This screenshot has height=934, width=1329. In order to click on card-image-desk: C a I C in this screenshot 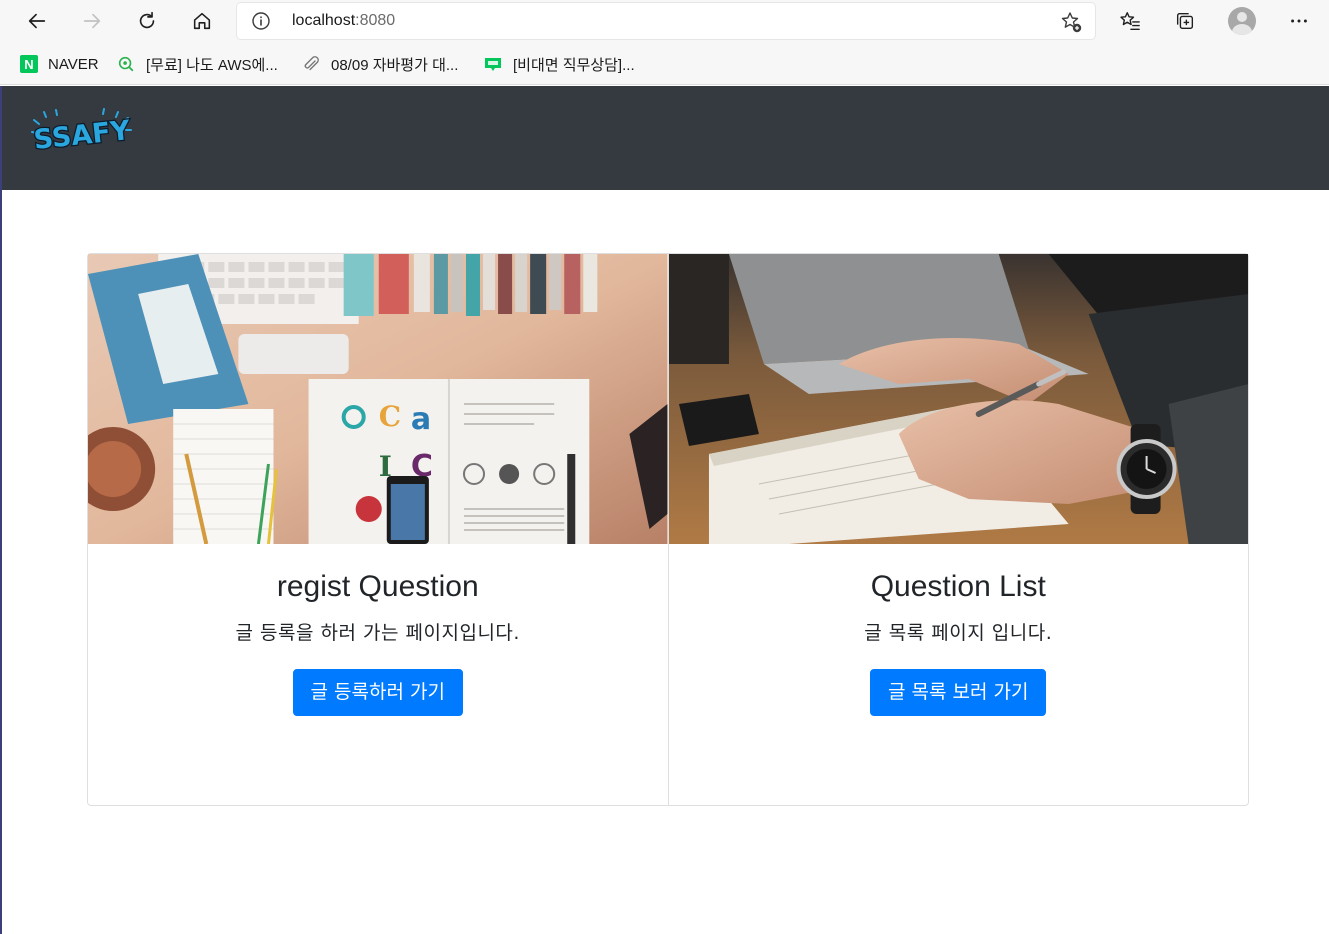, I will do `click(378, 399)`.